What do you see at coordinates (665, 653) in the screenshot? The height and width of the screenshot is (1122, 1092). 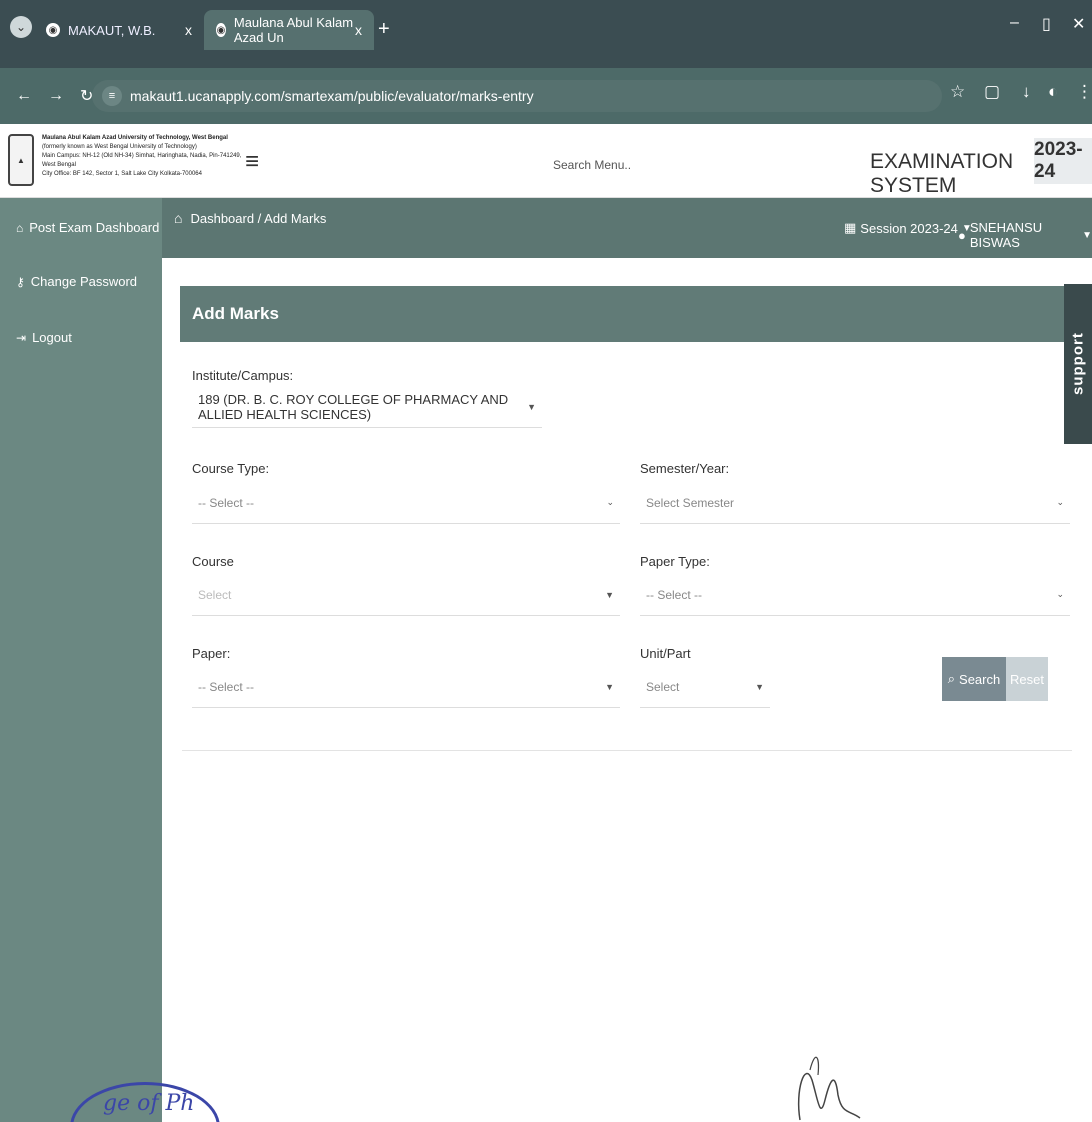 I see `unit-label: Unit/Part` at bounding box center [665, 653].